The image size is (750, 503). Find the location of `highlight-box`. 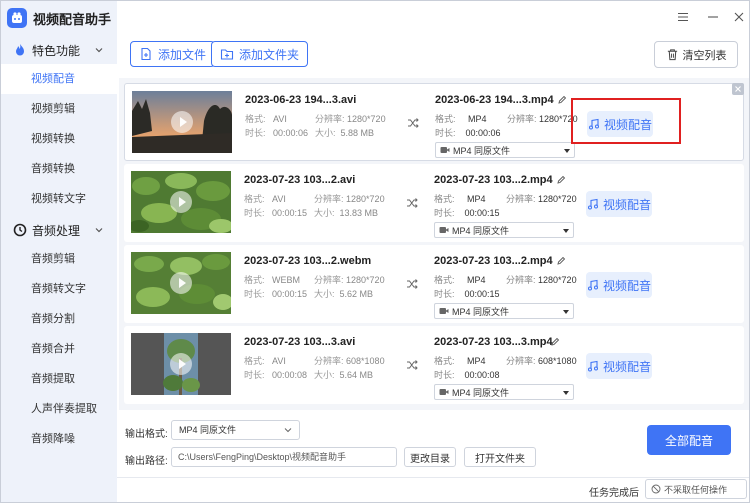

highlight-box is located at coordinates (626, 121).